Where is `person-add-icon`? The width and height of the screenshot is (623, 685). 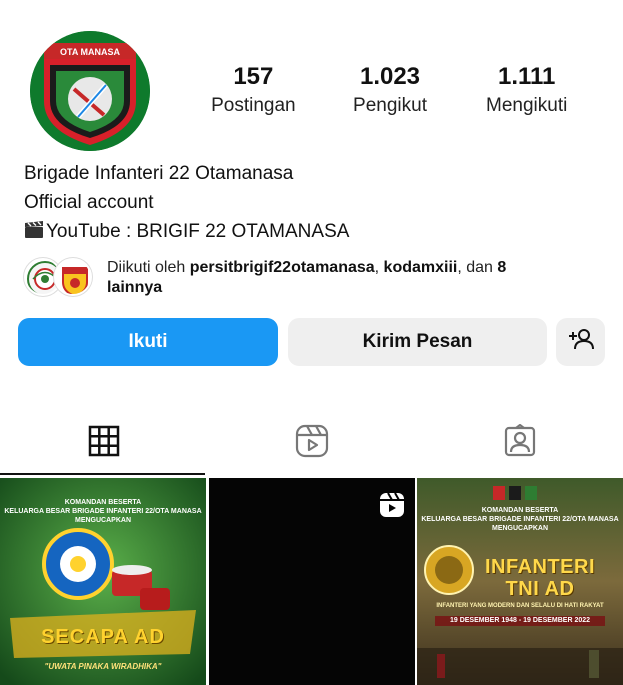 person-add-icon is located at coordinates (581, 342).